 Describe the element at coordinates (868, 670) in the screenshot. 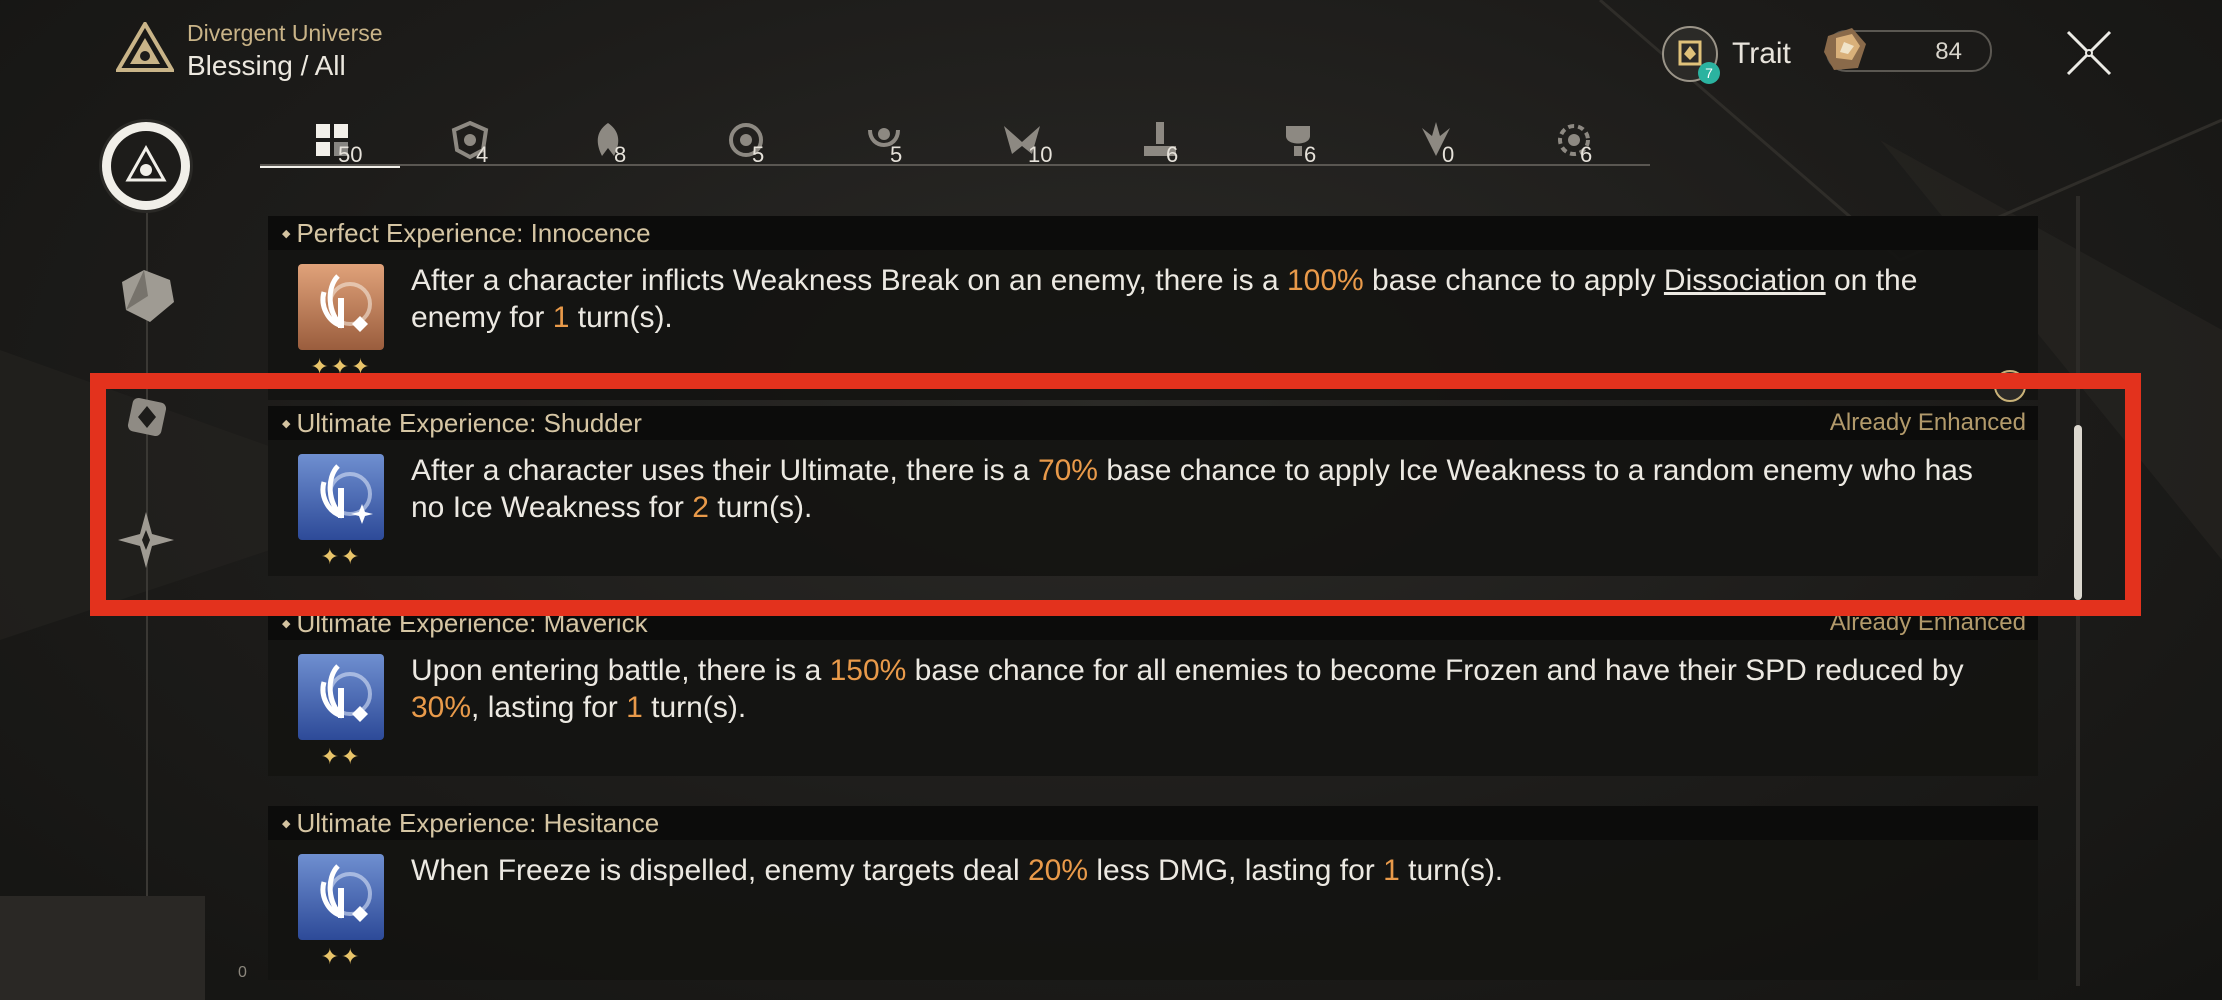

I see `highlight-value: 150%` at that location.